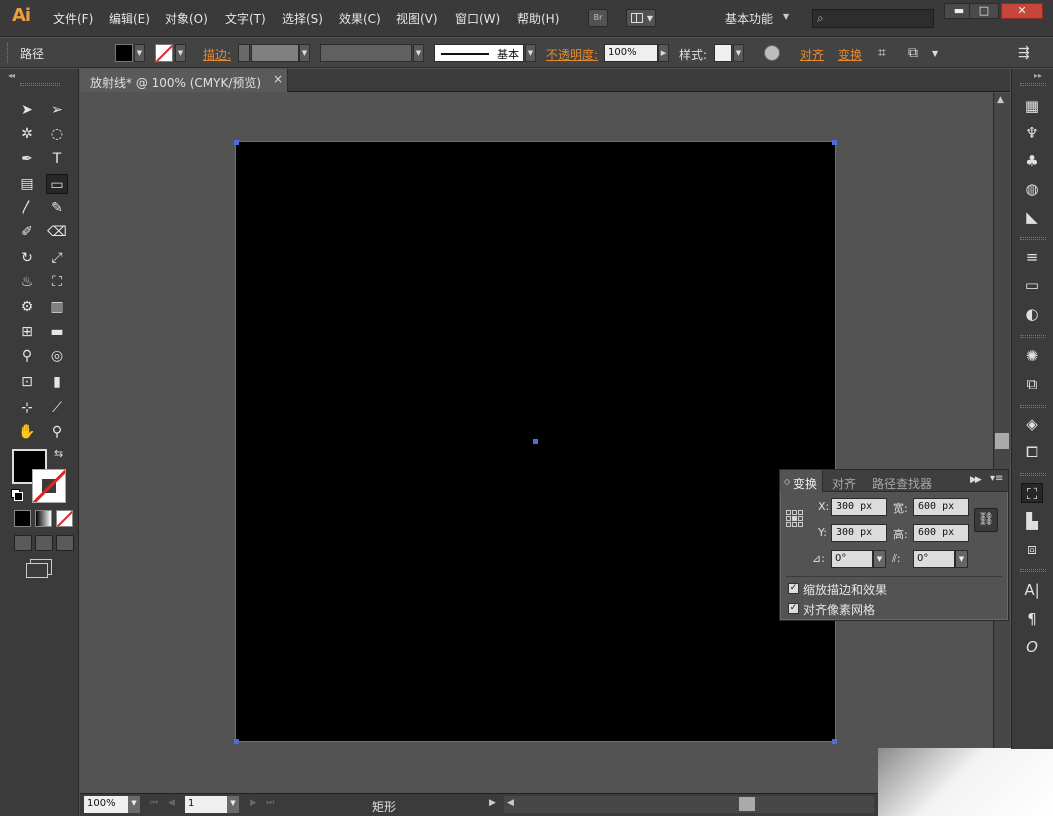 This screenshot has height=816, width=1053. Describe the element at coordinates (57, 382) in the screenshot. I see `column-graph-tool-icon: ▮` at that location.